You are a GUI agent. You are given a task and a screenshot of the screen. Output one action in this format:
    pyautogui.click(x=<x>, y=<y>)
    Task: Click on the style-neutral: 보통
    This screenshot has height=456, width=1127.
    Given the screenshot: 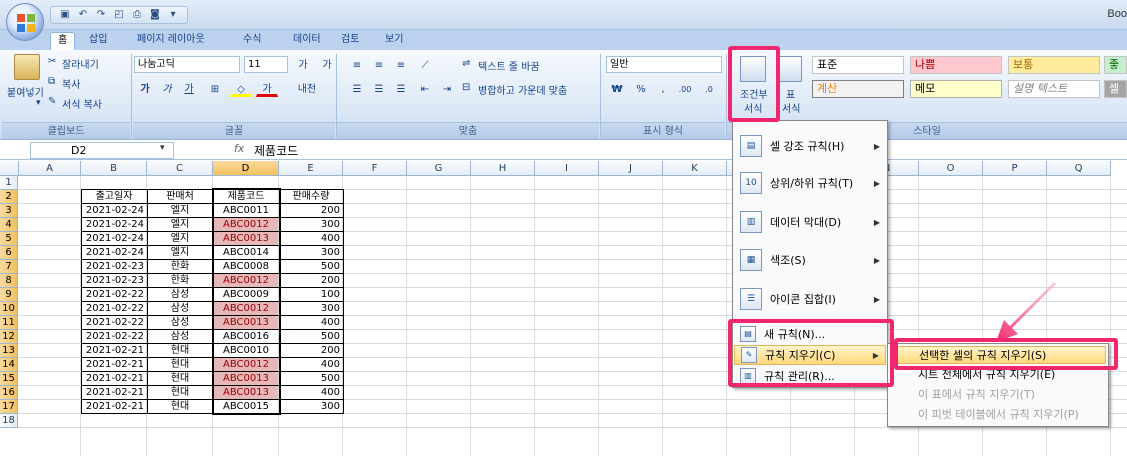 What is the action you would take?
    pyautogui.click(x=1054, y=65)
    